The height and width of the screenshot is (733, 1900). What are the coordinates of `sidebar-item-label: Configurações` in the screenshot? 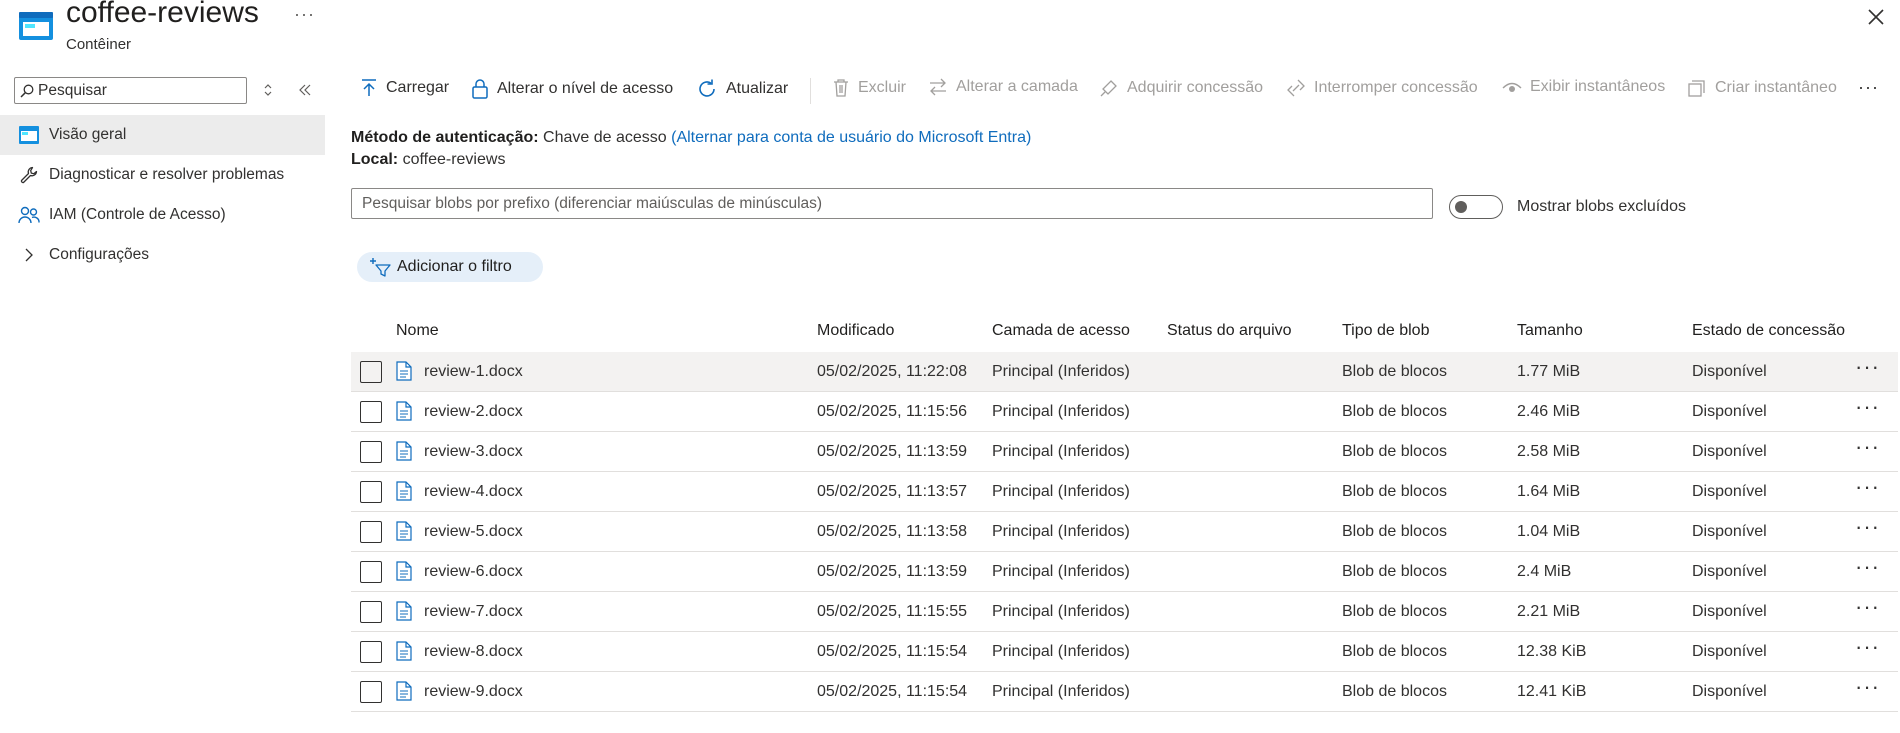 It's located at (99, 254).